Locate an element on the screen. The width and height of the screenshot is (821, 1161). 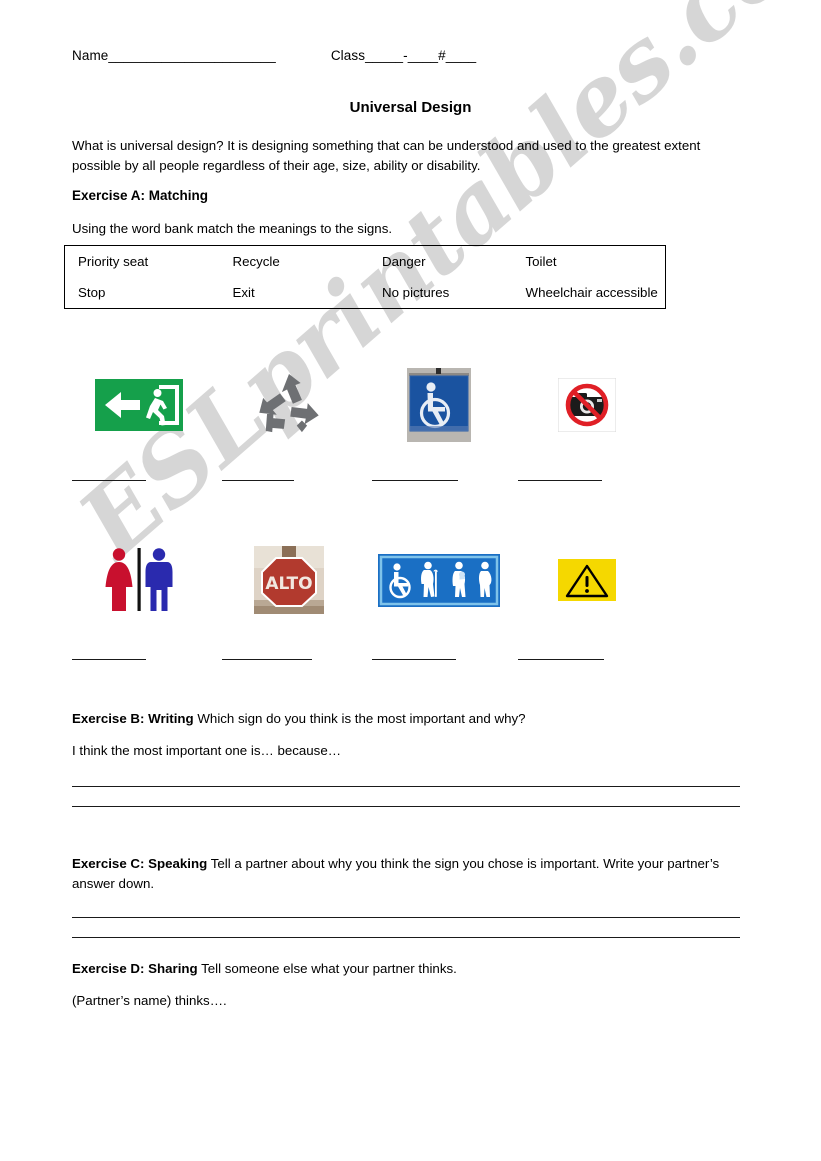
exercise-a-title: Exercise A: Matching is located at coordinates (140, 195).